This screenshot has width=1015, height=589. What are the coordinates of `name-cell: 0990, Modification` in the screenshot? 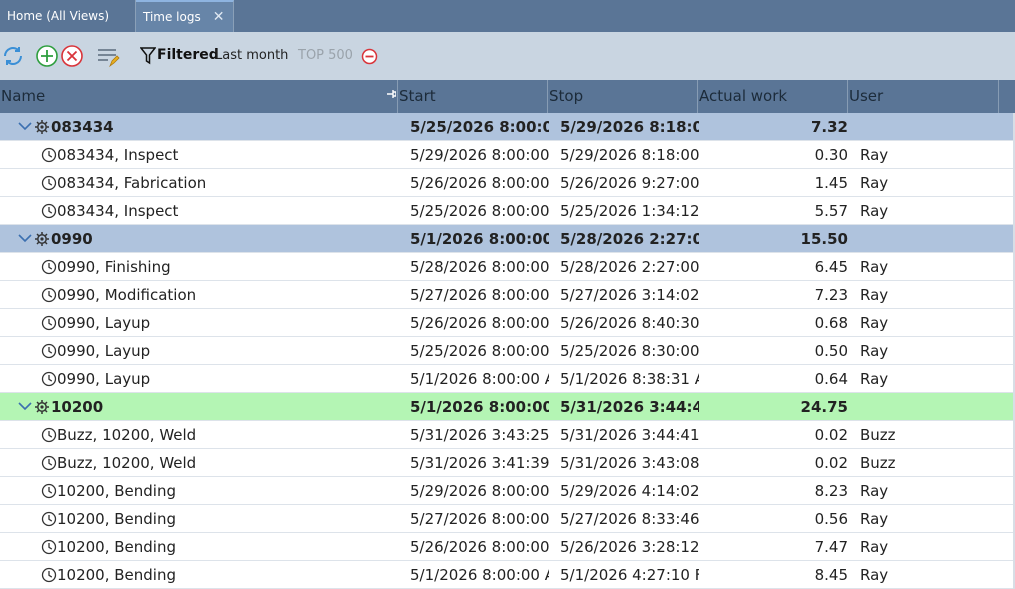 It's located at (199, 294).